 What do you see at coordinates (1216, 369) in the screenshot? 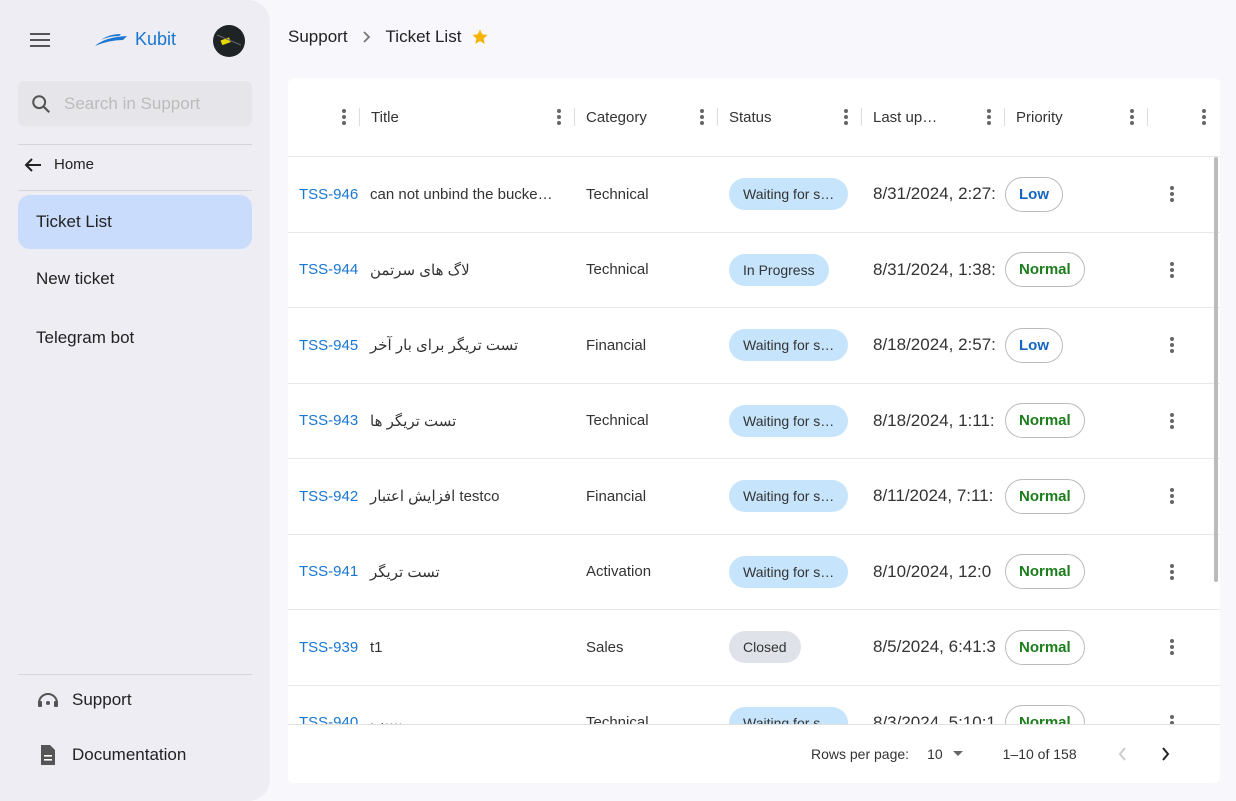
I see `scrollbar` at bounding box center [1216, 369].